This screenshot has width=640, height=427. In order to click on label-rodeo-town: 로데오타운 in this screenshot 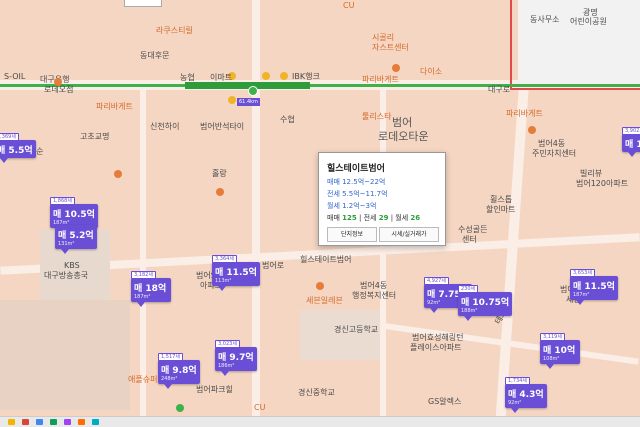, I will do `click(403, 136)`.